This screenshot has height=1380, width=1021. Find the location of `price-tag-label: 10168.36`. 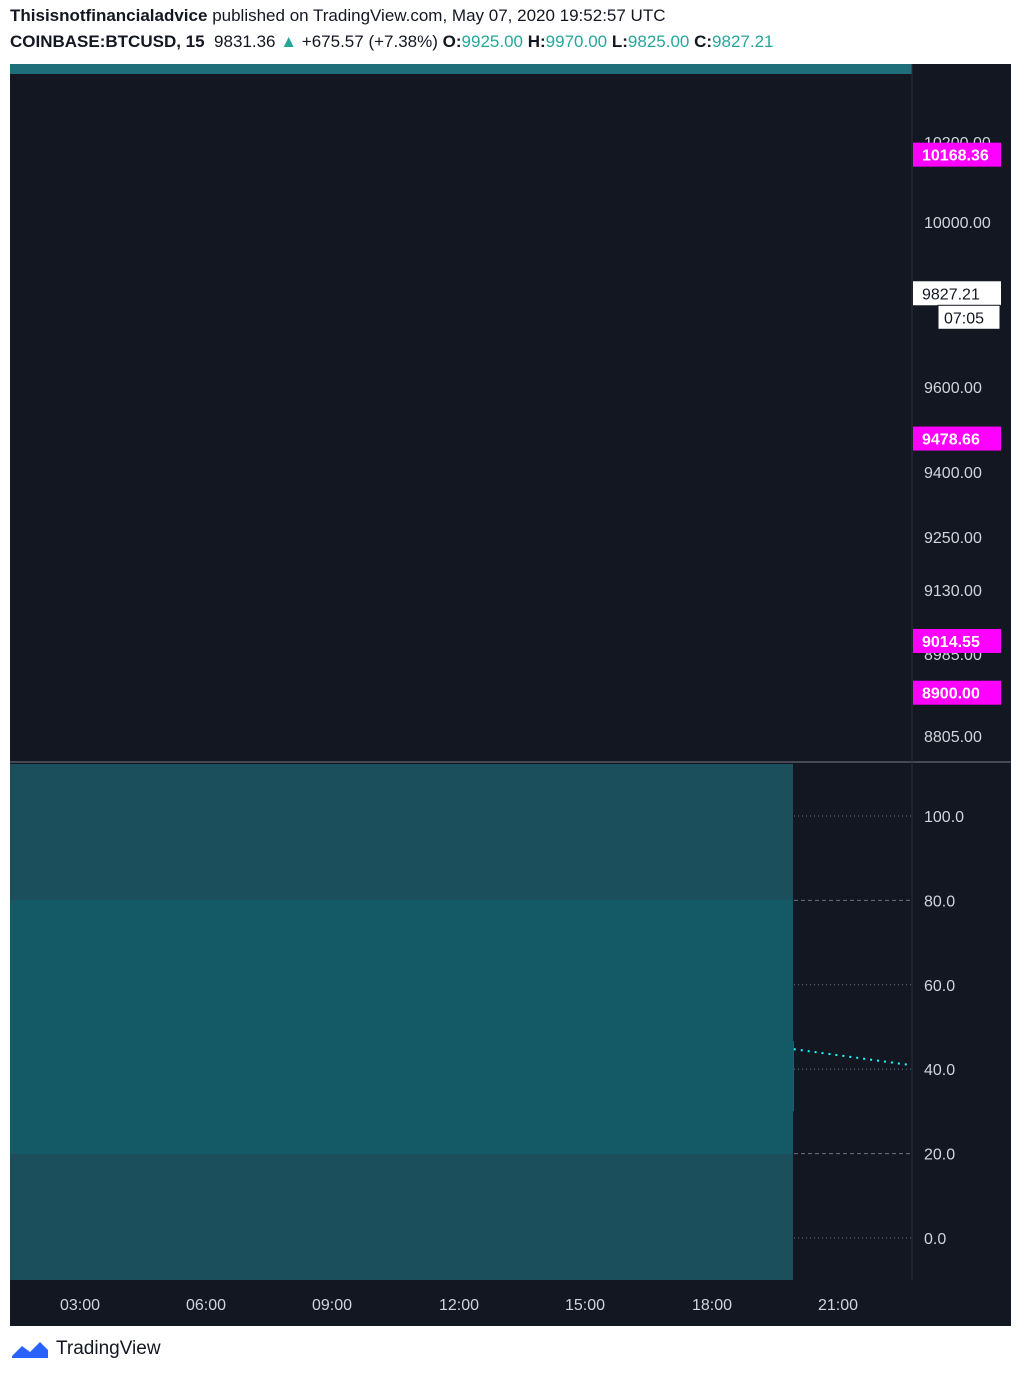

price-tag-label: 10168.36 is located at coordinates (955, 156).